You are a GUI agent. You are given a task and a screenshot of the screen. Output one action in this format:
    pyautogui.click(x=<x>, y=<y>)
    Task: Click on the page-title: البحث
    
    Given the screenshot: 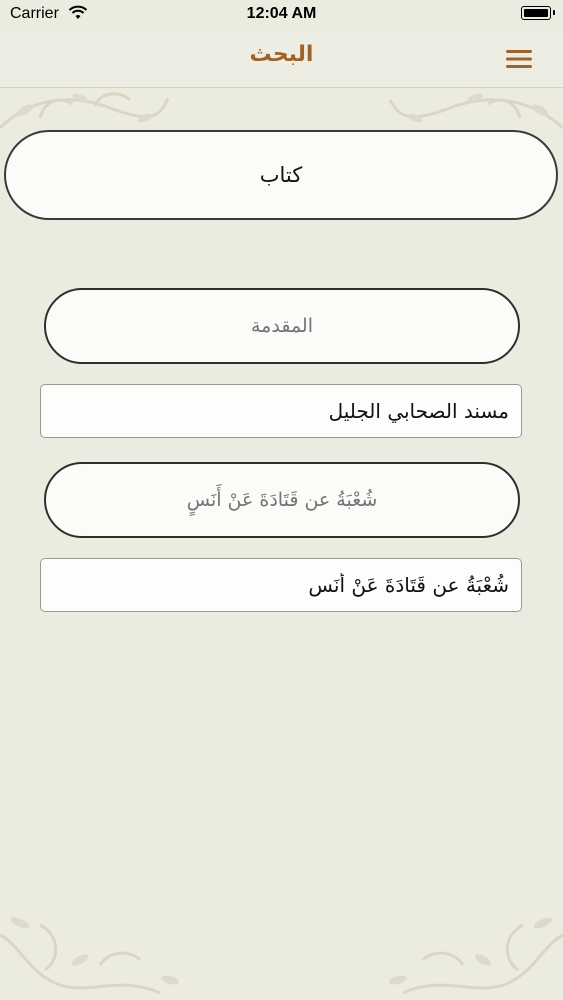 What is the action you would take?
    pyautogui.click(x=281, y=54)
    